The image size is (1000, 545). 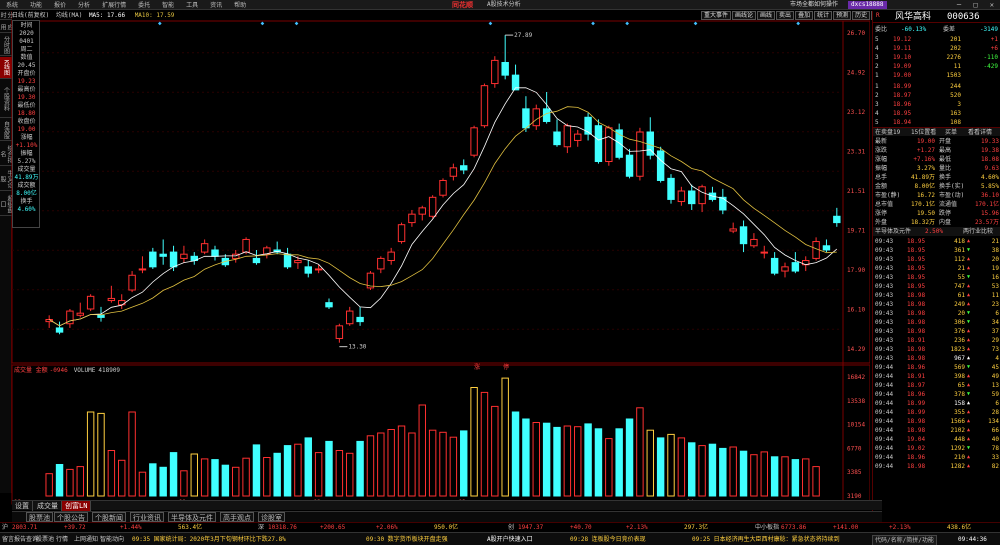 I want to click on indicator-tab-2: 创富LN, so click(x=77, y=506).